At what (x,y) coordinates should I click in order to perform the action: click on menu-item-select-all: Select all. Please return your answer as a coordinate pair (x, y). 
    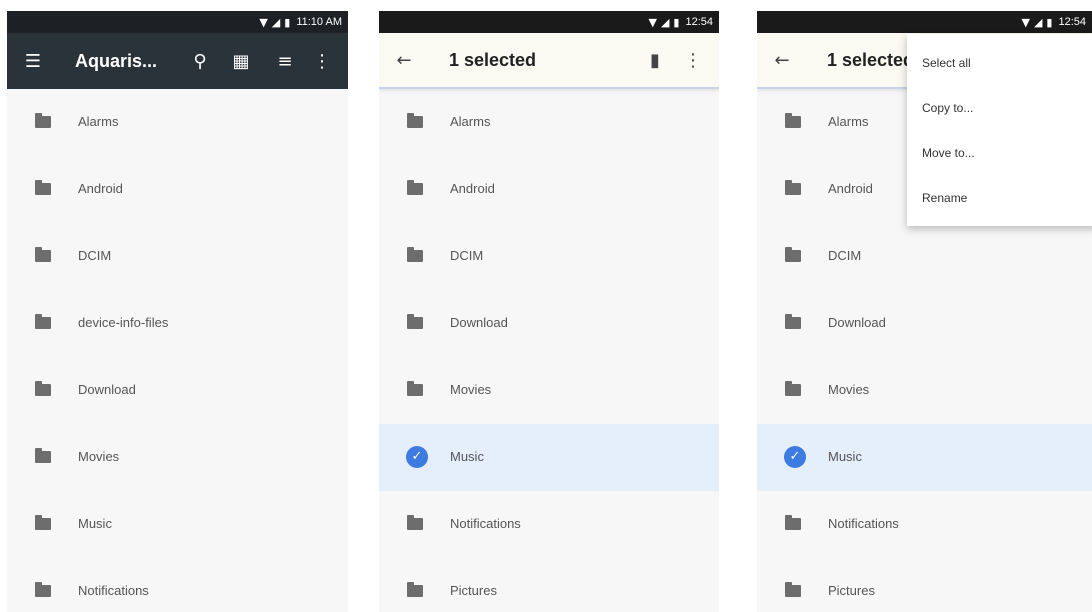
    Looking at the image, I should click on (999, 62).